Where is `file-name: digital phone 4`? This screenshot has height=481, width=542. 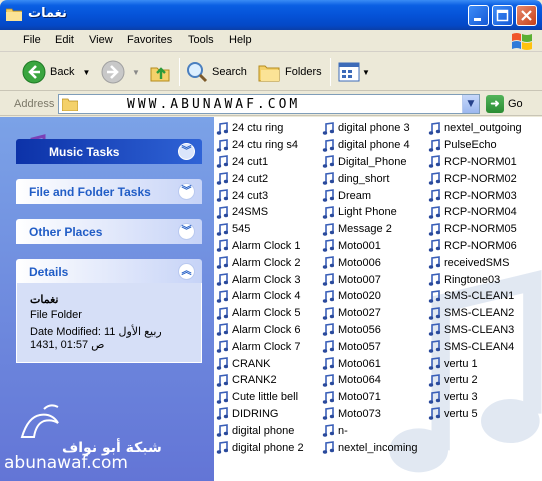 file-name: digital phone 4 is located at coordinates (374, 145).